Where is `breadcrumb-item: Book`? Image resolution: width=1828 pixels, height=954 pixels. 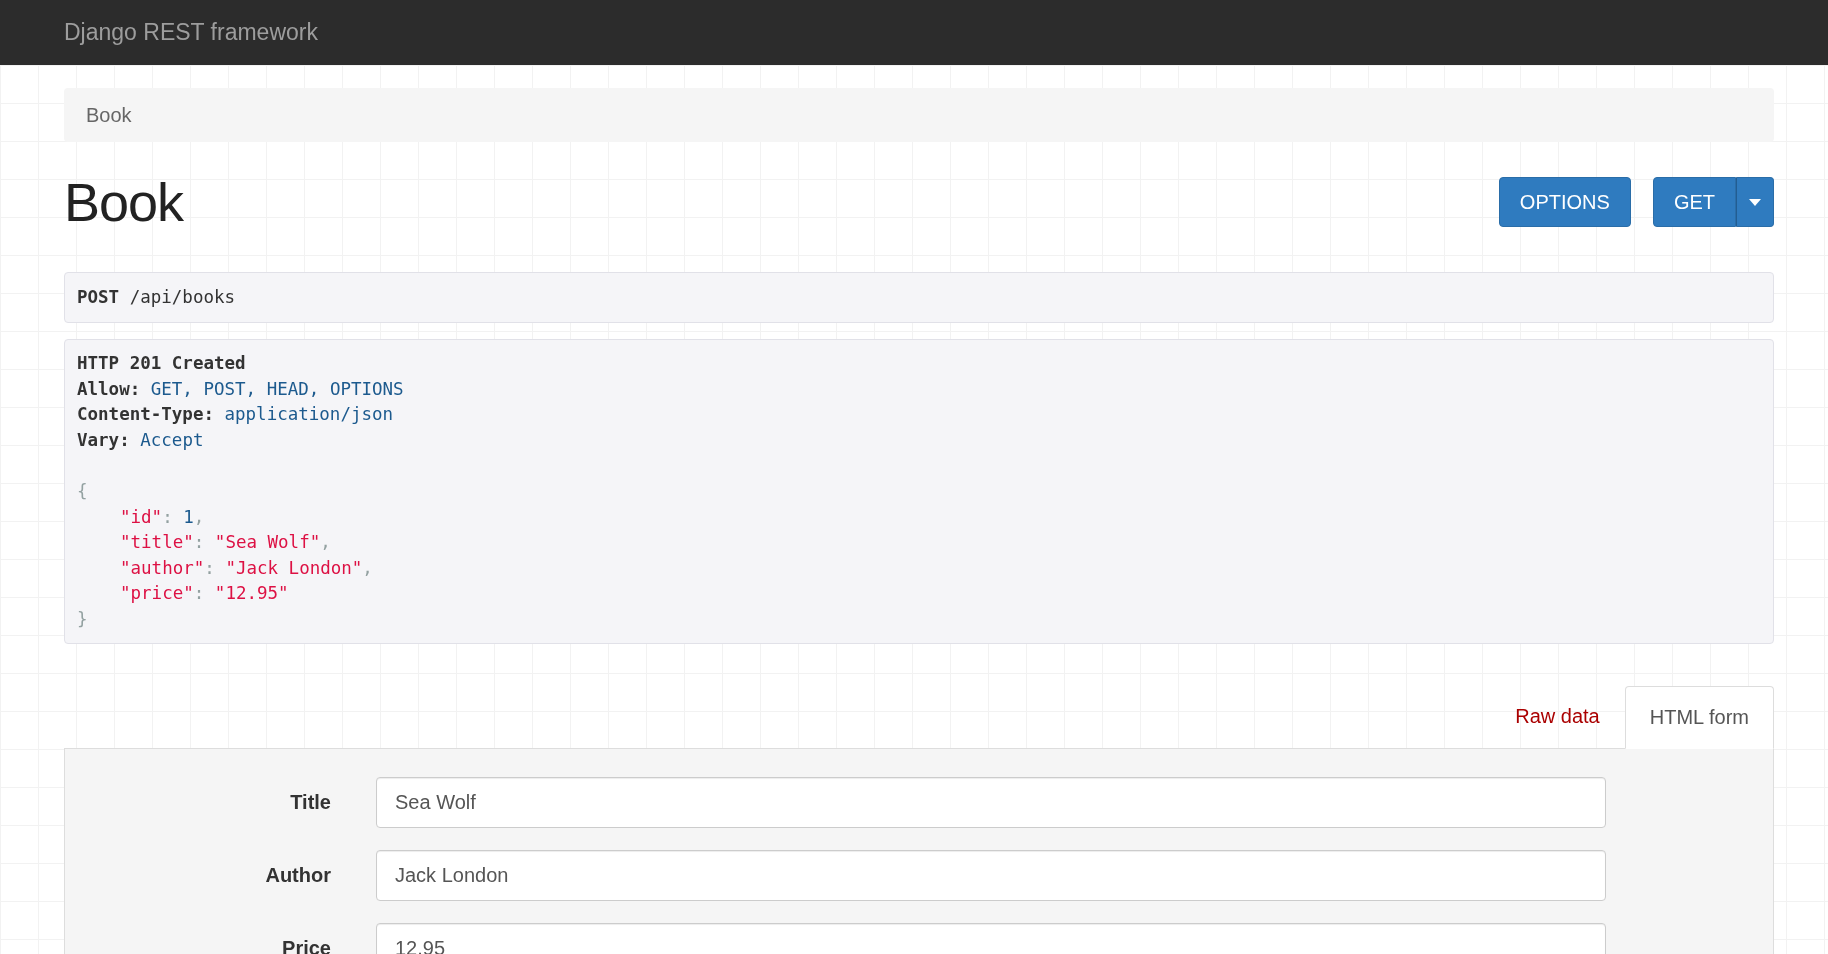 breadcrumb-item: Book is located at coordinates (109, 115).